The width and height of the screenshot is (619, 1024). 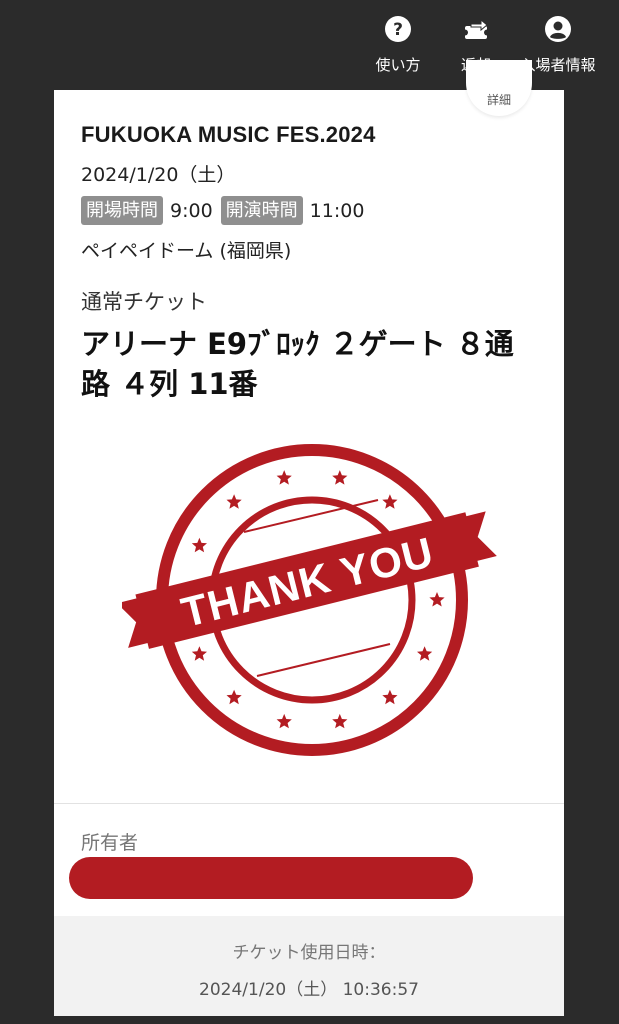 What do you see at coordinates (186, 251) in the screenshot?
I see `venue: ペイペイドーム (福岡県)` at bounding box center [186, 251].